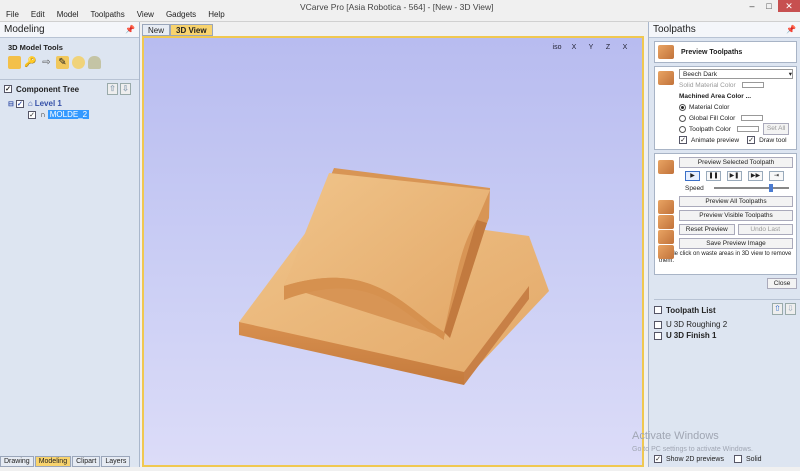 The image size is (800, 471). I want to click on key-icon: 🔑, so click(30, 62).